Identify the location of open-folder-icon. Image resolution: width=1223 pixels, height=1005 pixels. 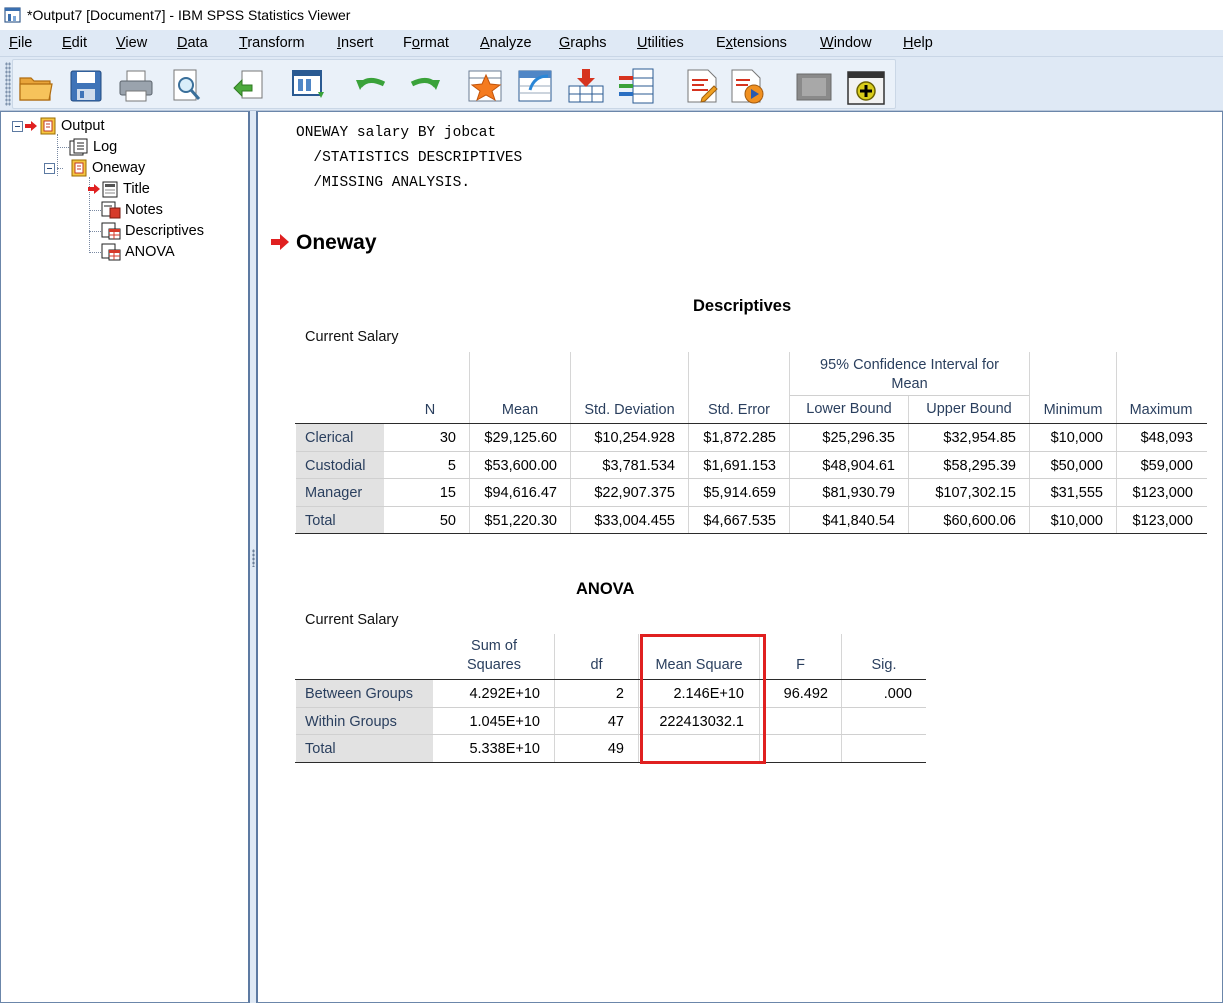
(36, 86).